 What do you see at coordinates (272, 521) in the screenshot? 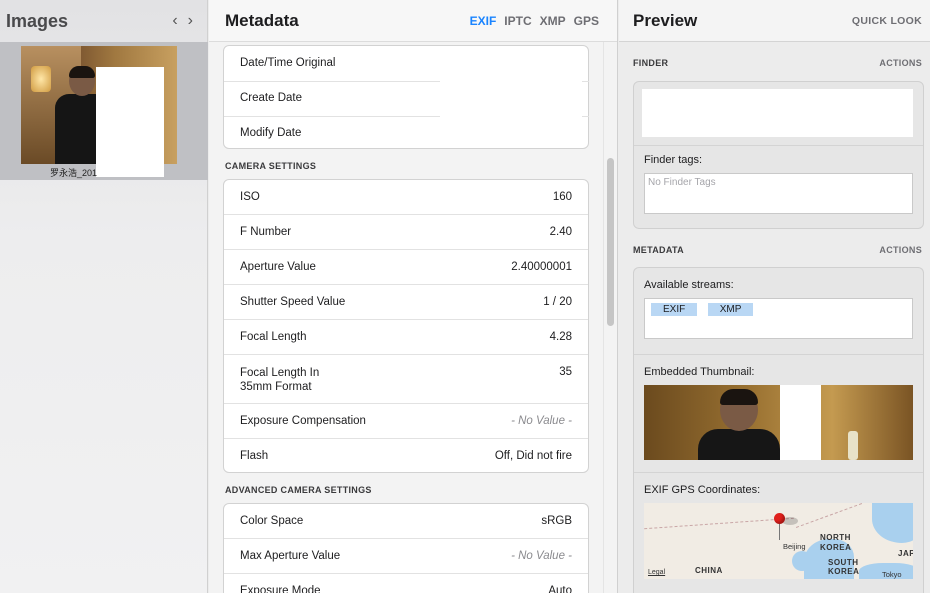
I see `setting-label: Color Space` at bounding box center [272, 521].